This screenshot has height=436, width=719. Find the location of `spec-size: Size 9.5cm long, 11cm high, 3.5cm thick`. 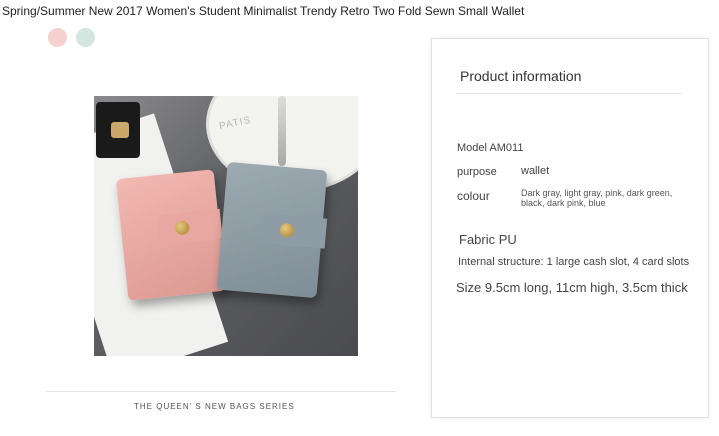

spec-size: Size 9.5cm long, 11cm high, 3.5cm thick is located at coordinates (572, 287).